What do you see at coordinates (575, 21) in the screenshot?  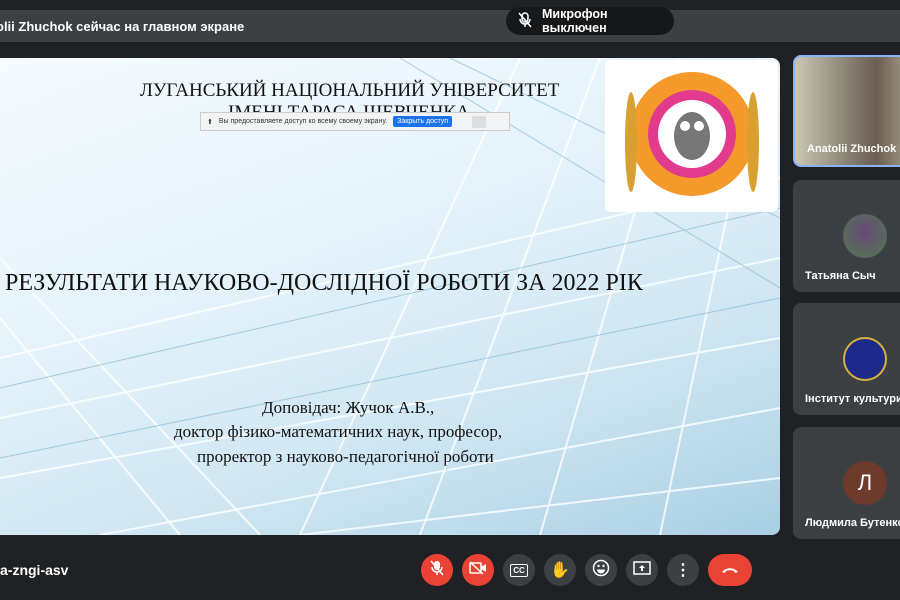 I see `mic-off-text: Микрофон выключен` at bounding box center [575, 21].